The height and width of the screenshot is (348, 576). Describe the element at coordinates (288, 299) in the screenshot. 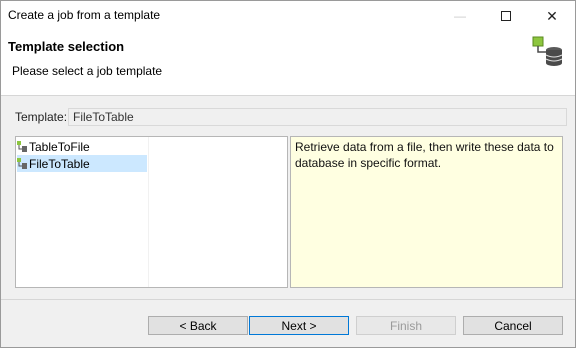

I see `footer-divider` at that location.